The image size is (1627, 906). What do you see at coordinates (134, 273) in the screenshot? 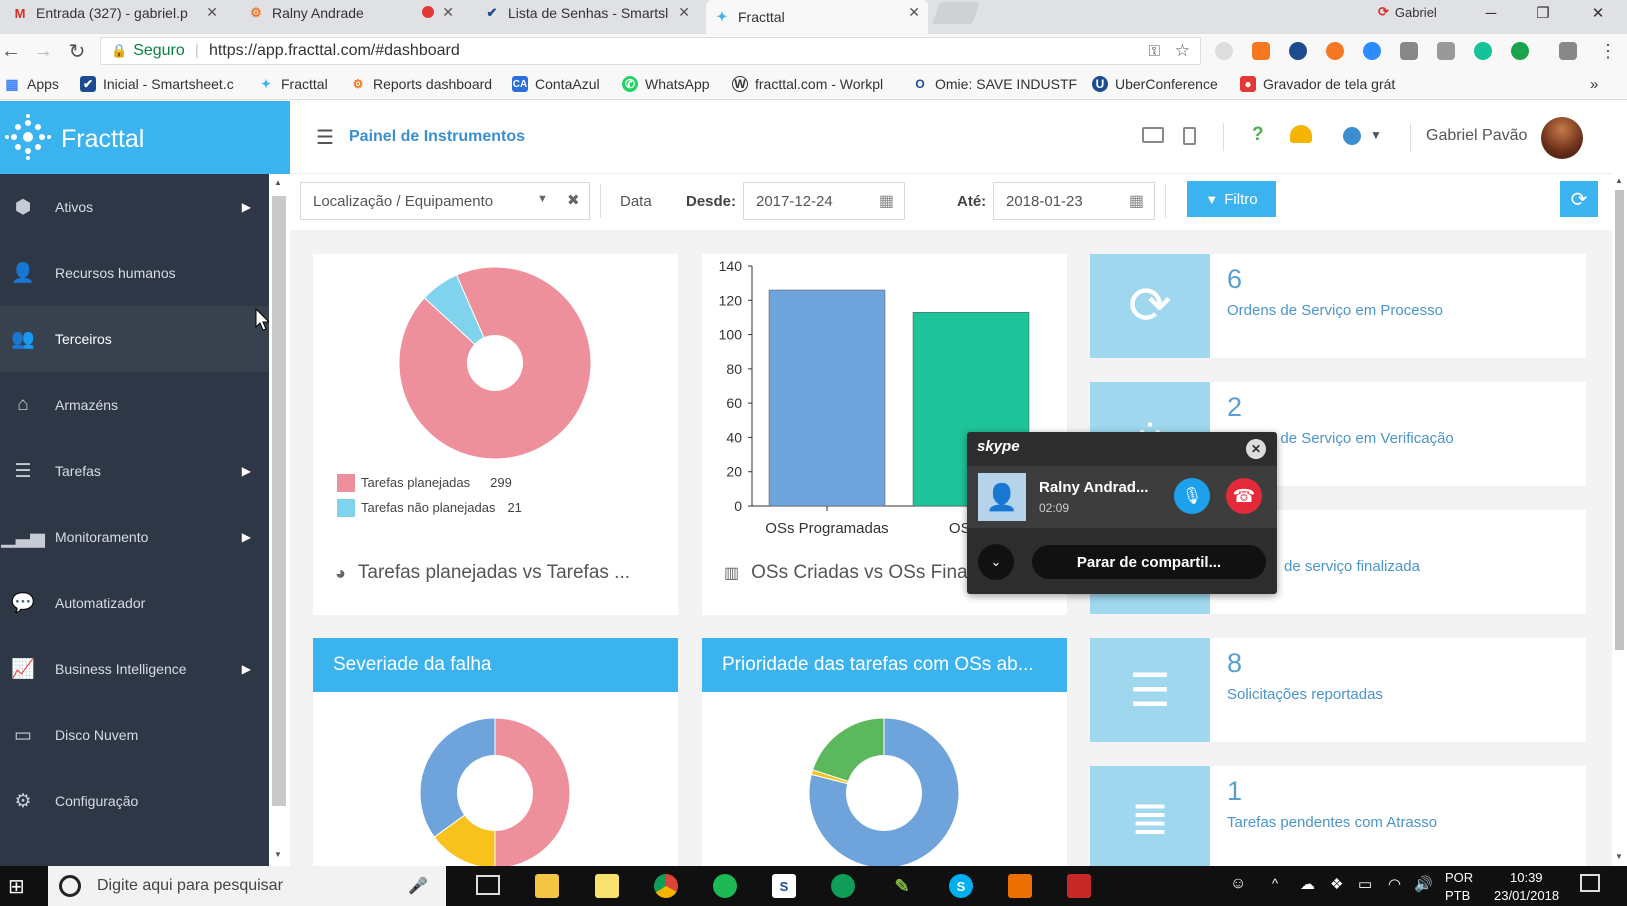
I see `sidebar-item-recursos-humanos: 👤 Recursos humanos` at bounding box center [134, 273].